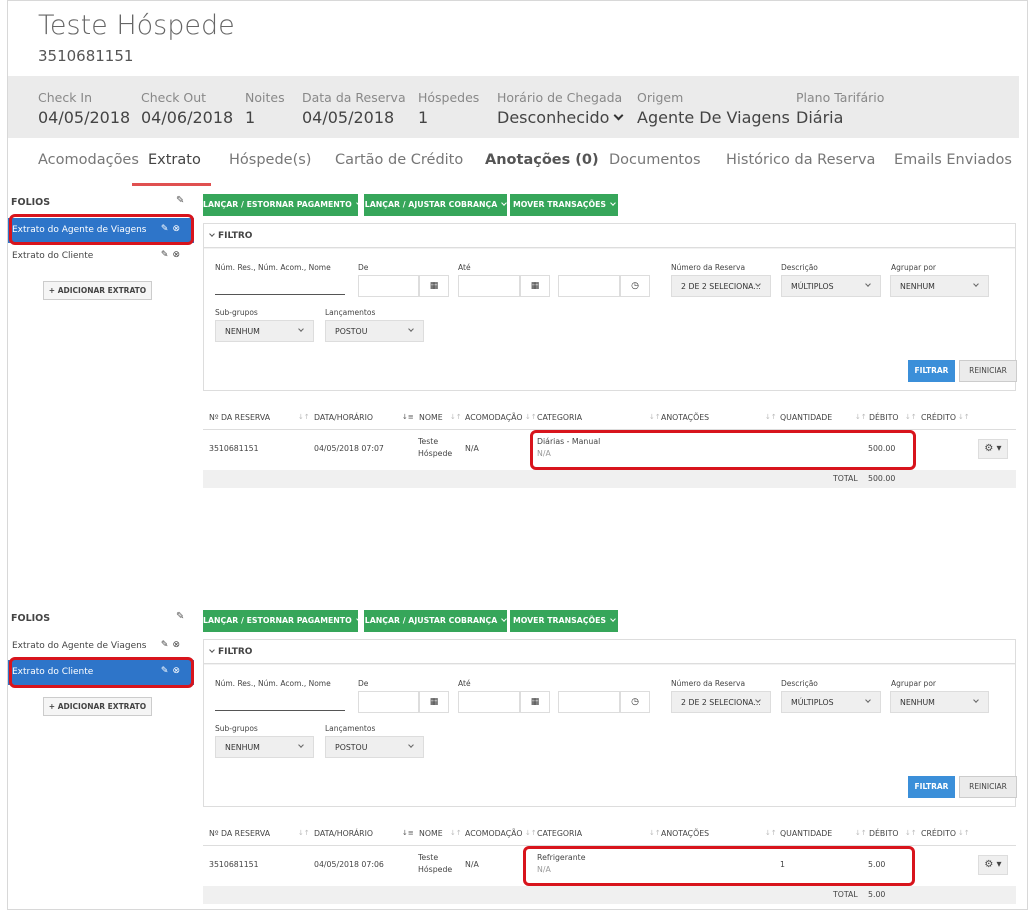 The width and height of the screenshot is (1031, 912). I want to click on tab-cartao-credito: Cartão de Crédito, so click(399, 160).